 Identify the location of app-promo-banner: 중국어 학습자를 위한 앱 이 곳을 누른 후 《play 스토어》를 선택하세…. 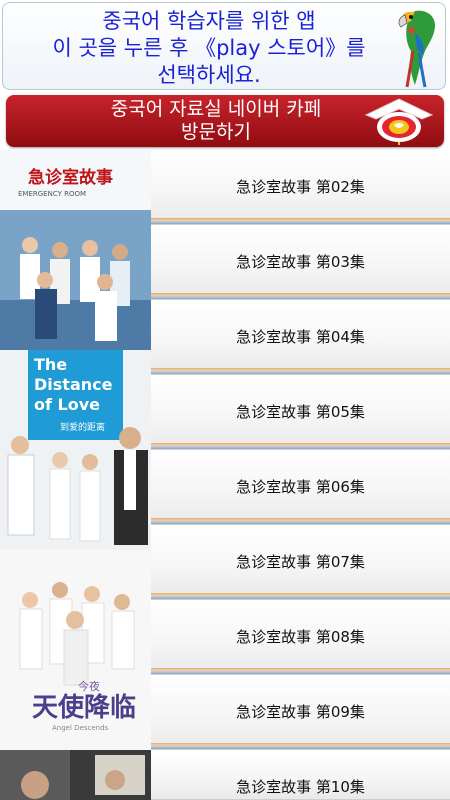
(224, 46).